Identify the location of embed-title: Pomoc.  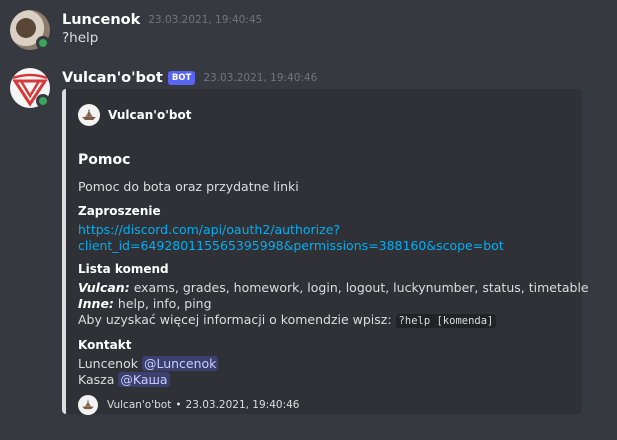
(104, 160).